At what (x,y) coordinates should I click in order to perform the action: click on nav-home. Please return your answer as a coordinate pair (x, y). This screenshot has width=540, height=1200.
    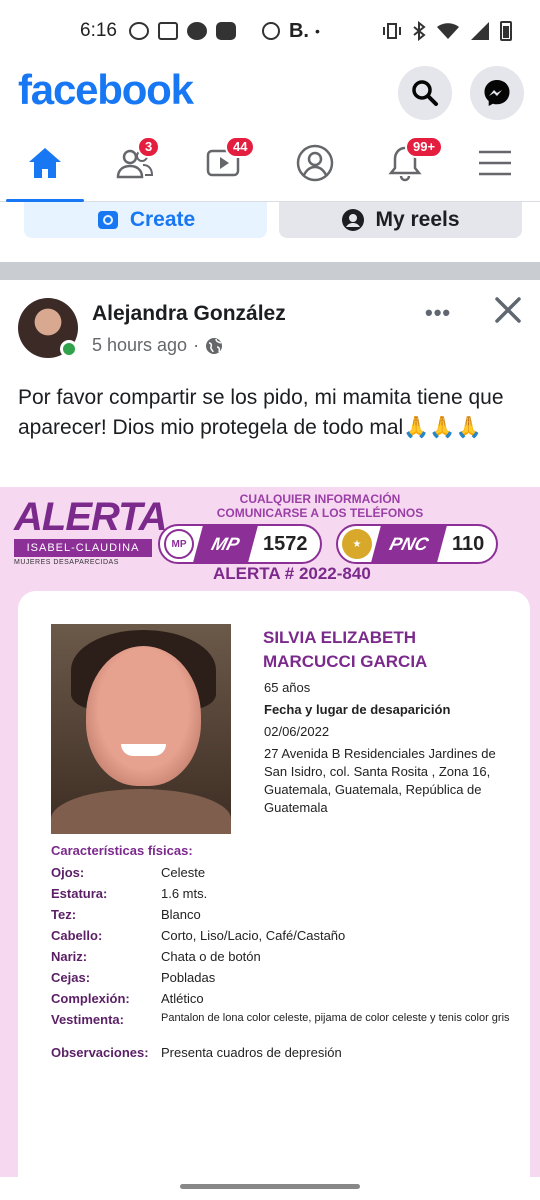
    Looking at the image, I should click on (45, 163).